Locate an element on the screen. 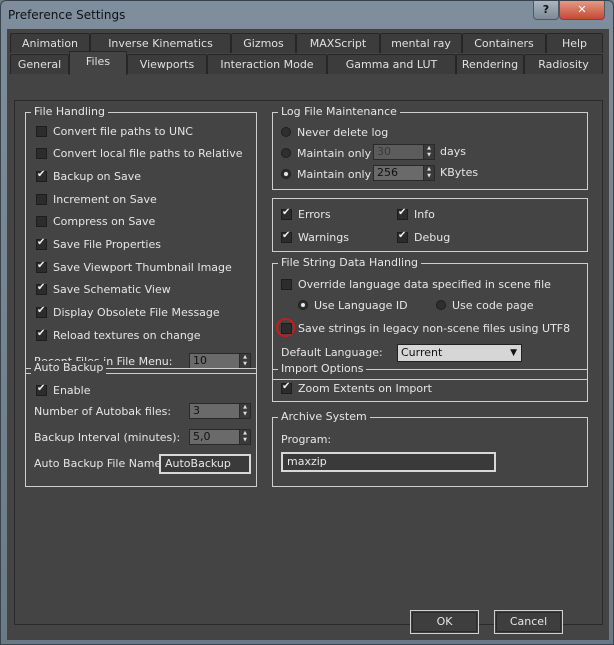  file-handling-option: Compress on Save is located at coordinates (95, 222).